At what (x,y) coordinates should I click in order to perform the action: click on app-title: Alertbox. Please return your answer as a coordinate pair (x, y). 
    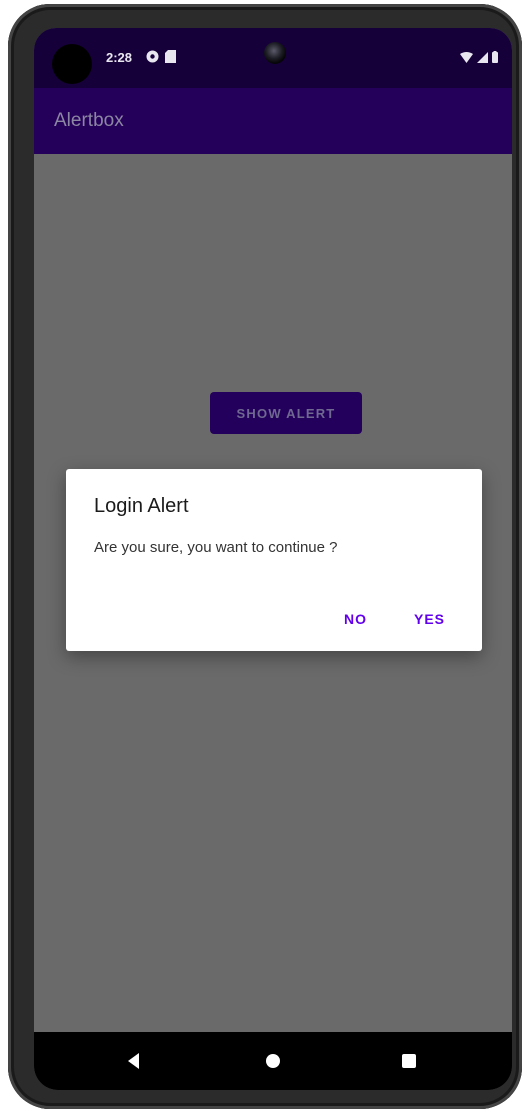
    Looking at the image, I should click on (89, 120).